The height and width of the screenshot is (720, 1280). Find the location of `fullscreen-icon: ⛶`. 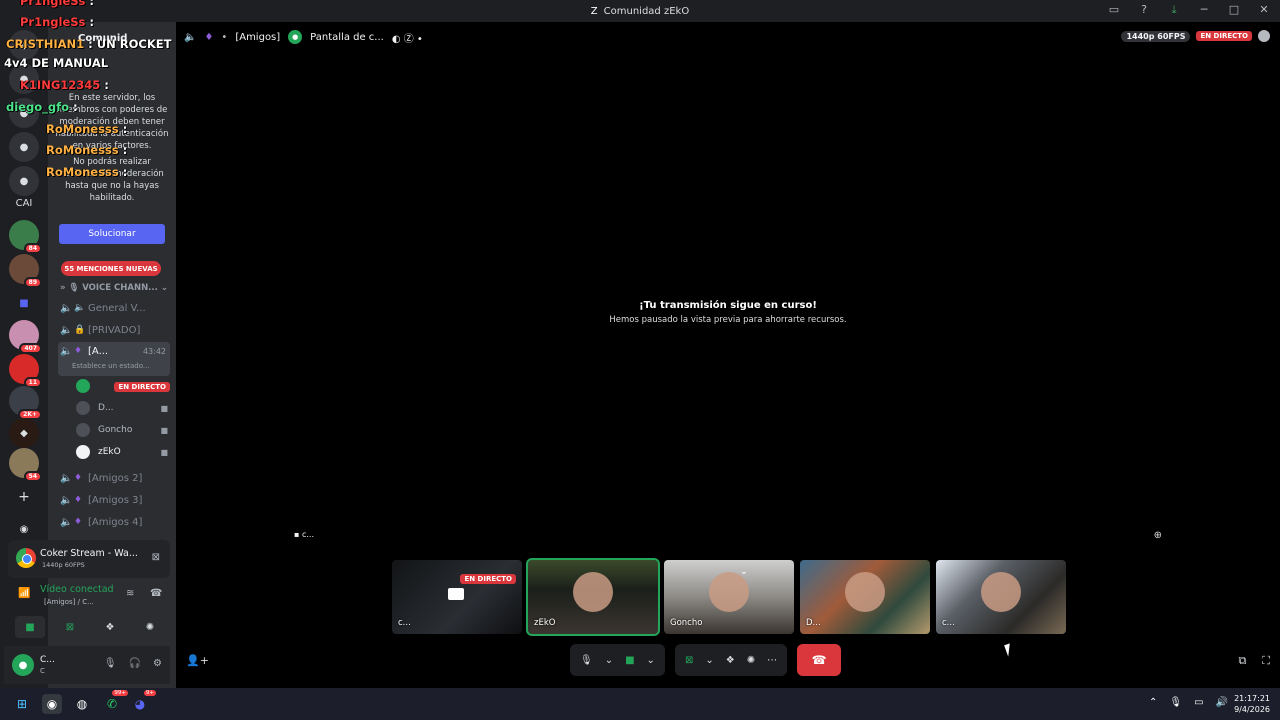

fullscreen-icon: ⛶ is located at coordinates (1266, 661).